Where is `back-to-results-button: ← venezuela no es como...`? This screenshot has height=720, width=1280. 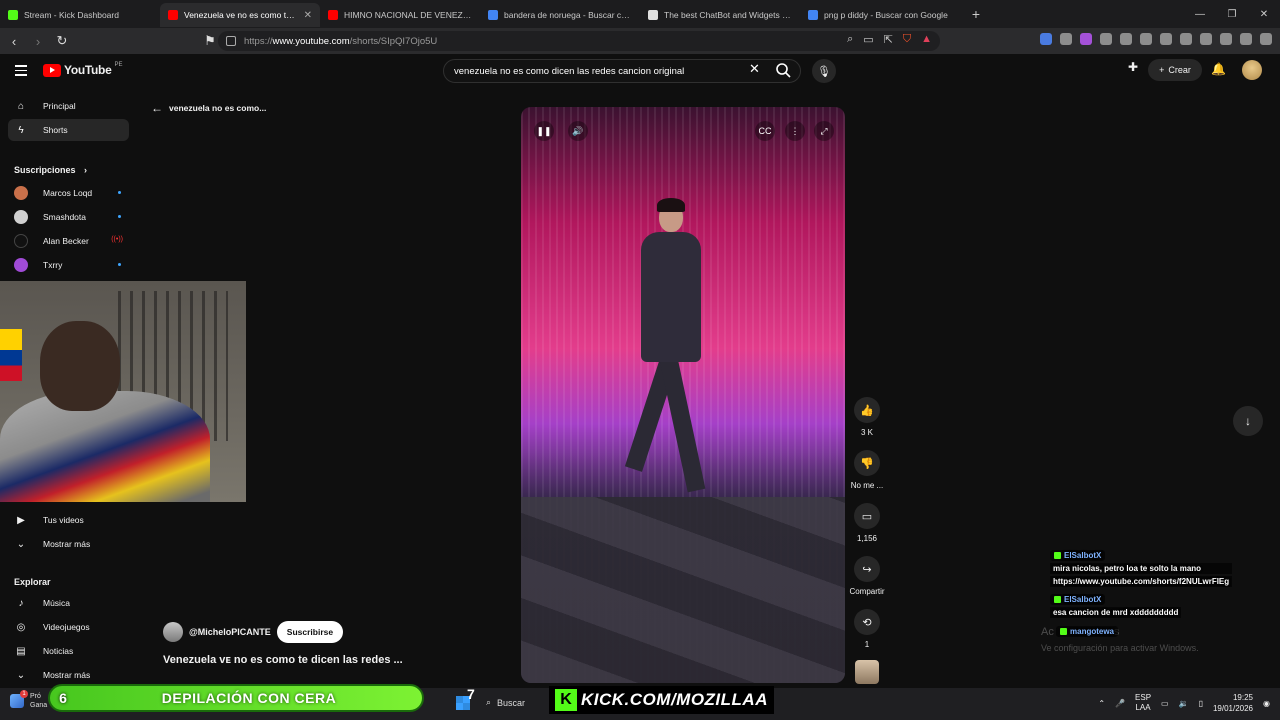 back-to-results-button: ← venezuela no es como... is located at coordinates (208, 108).